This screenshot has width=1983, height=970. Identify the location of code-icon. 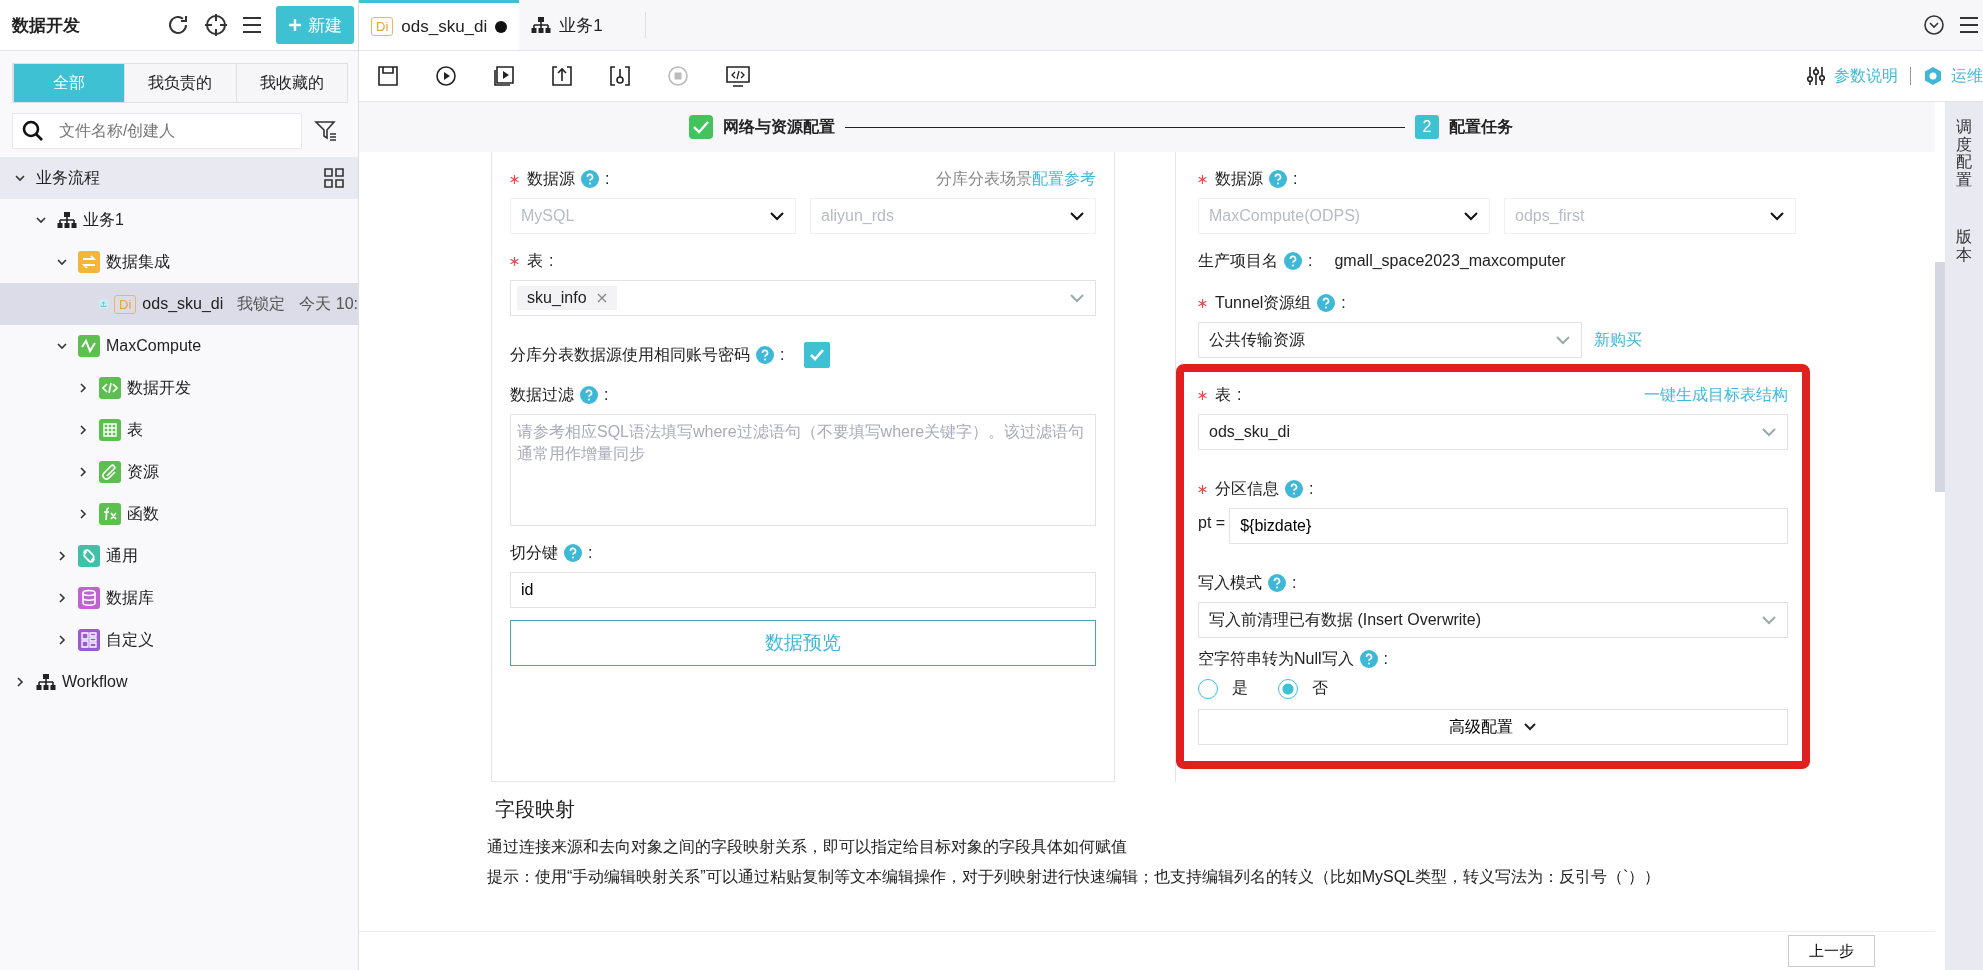
(738, 76).